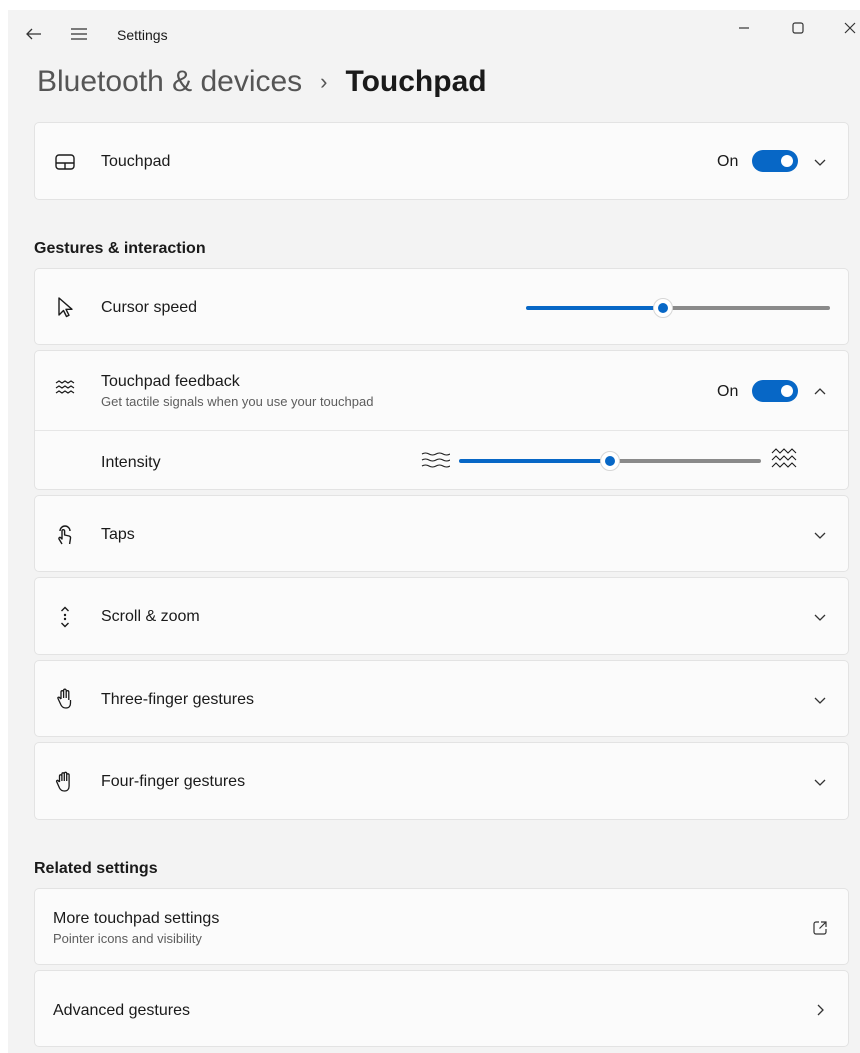 The image size is (860, 1053). I want to click on intensity-thumb, so click(610, 461).